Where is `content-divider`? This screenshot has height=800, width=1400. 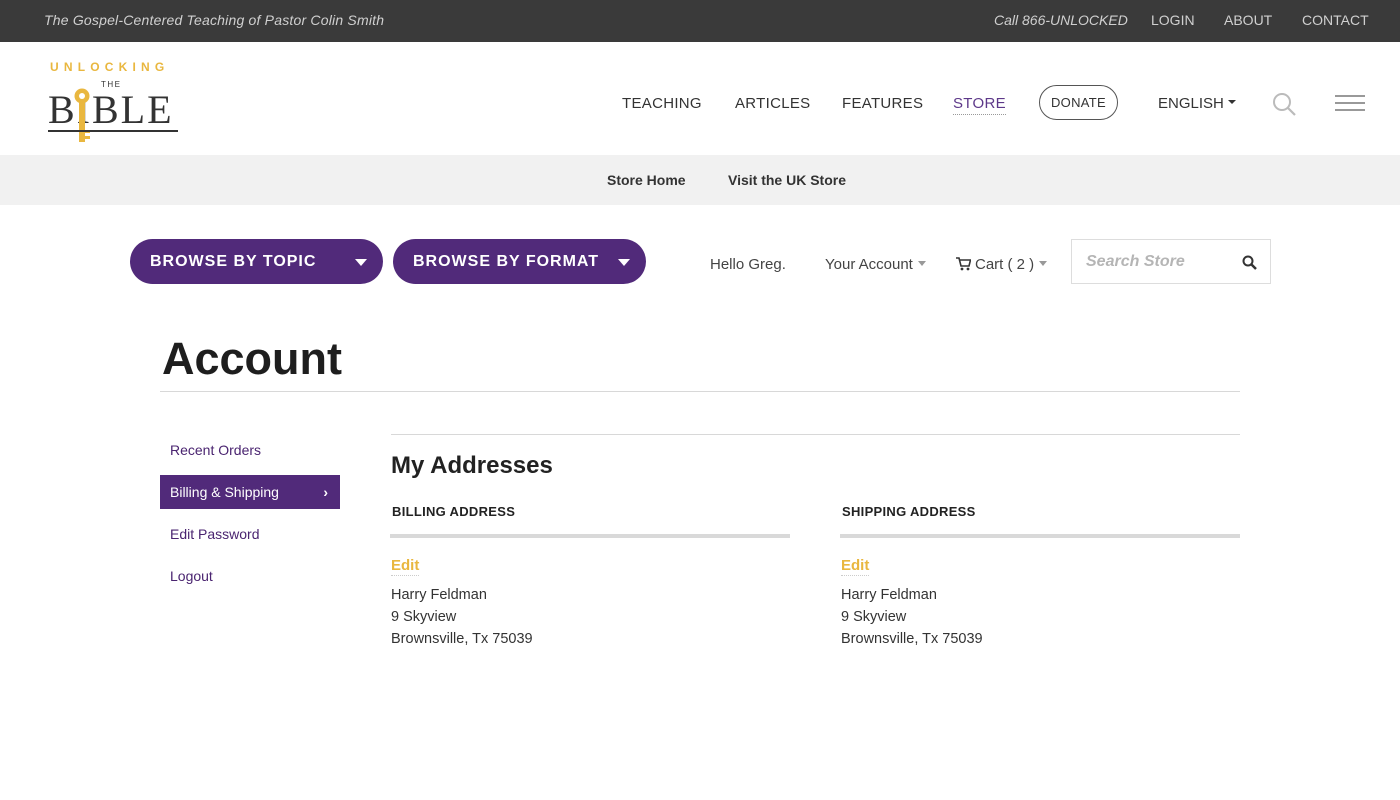
content-divider is located at coordinates (815, 434).